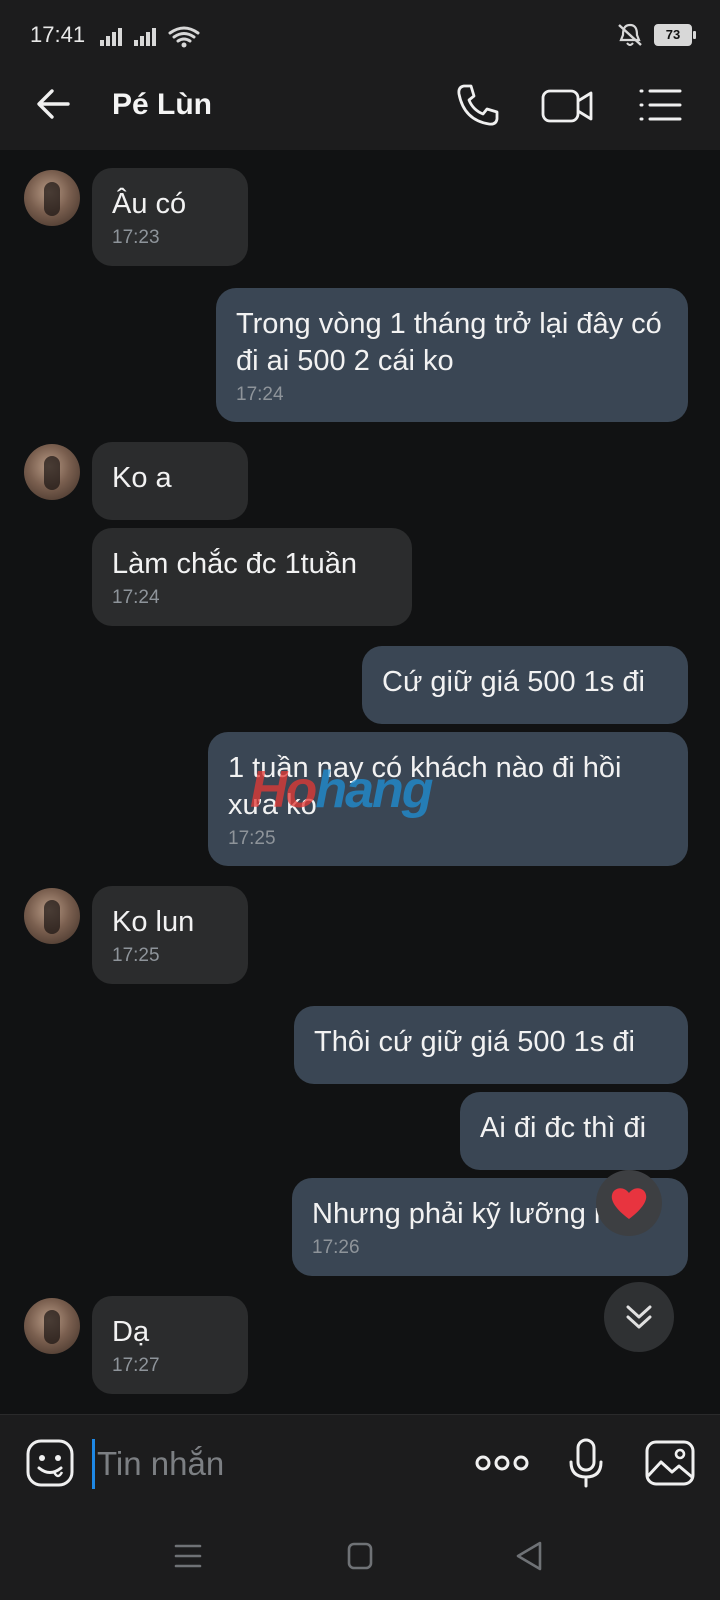 The height and width of the screenshot is (1600, 720). I want to click on message-bubble-incoming: Ko a, so click(170, 481).